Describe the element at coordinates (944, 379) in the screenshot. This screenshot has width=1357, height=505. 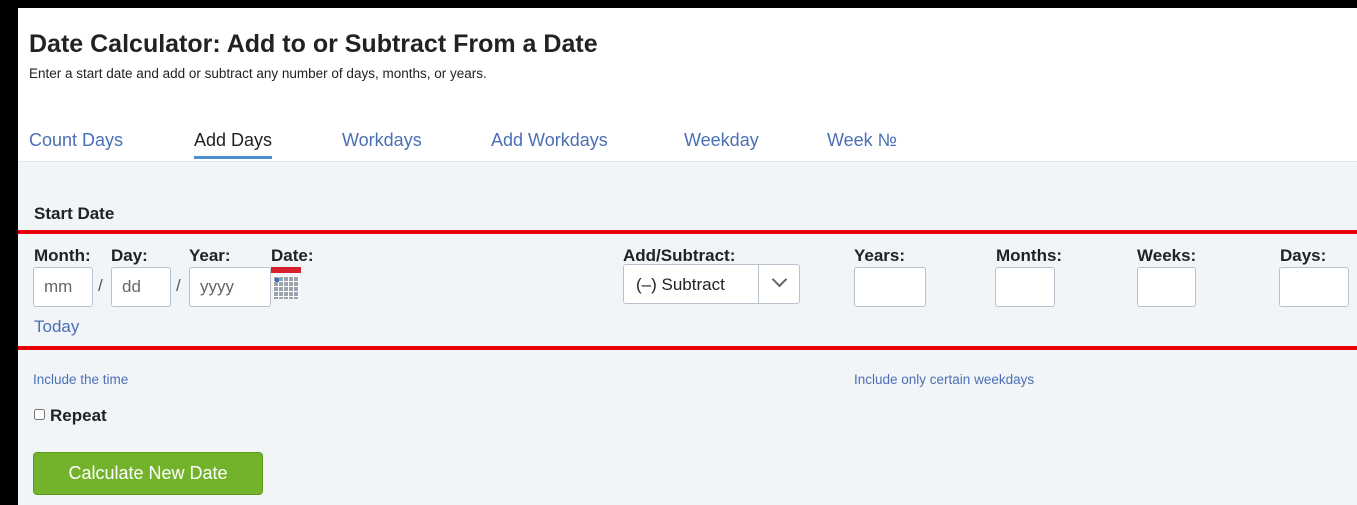
I see `include-weekdays-link: Include only certain weekdays` at that location.